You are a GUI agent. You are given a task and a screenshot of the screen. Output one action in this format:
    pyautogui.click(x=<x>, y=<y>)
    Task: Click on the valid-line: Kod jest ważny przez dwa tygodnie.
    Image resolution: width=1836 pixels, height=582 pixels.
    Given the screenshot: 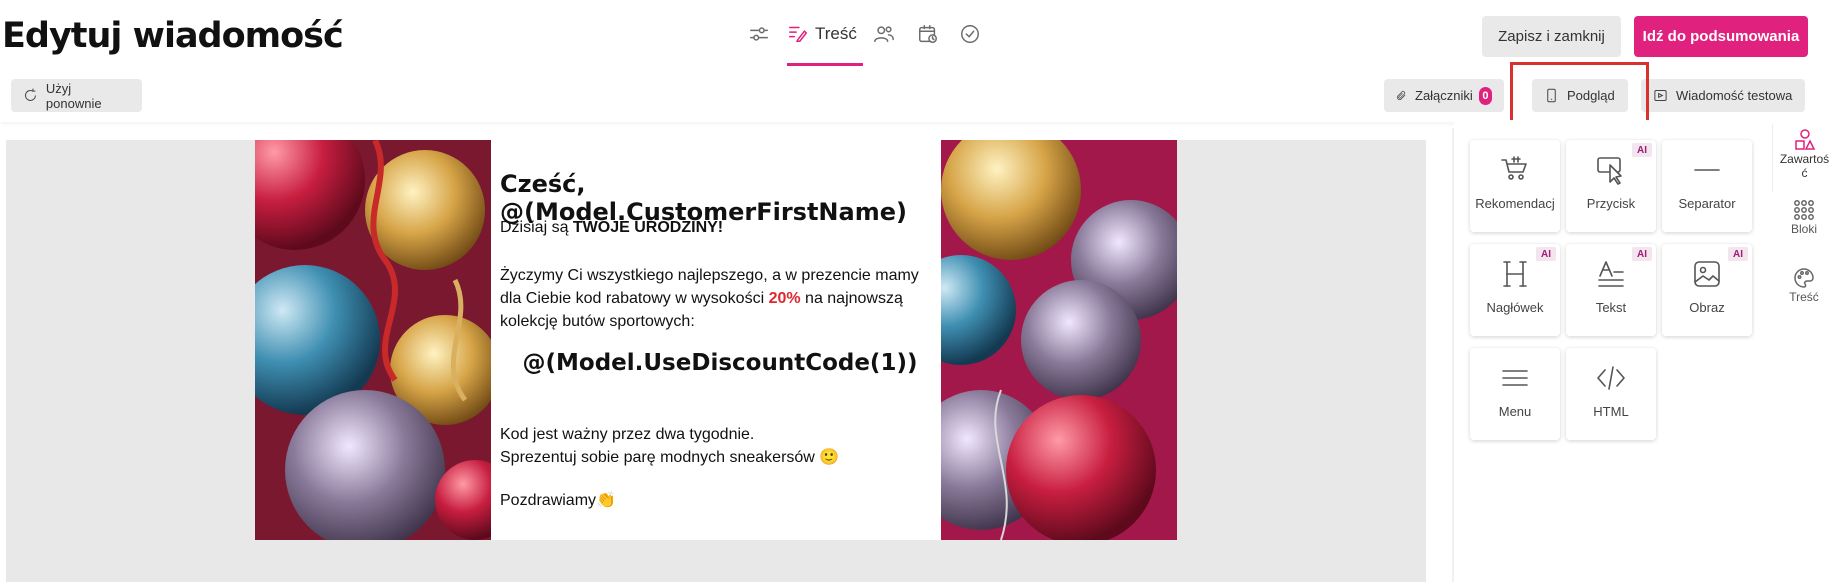 What is the action you would take?
    pyautogui.click(x=627, y=434)
    